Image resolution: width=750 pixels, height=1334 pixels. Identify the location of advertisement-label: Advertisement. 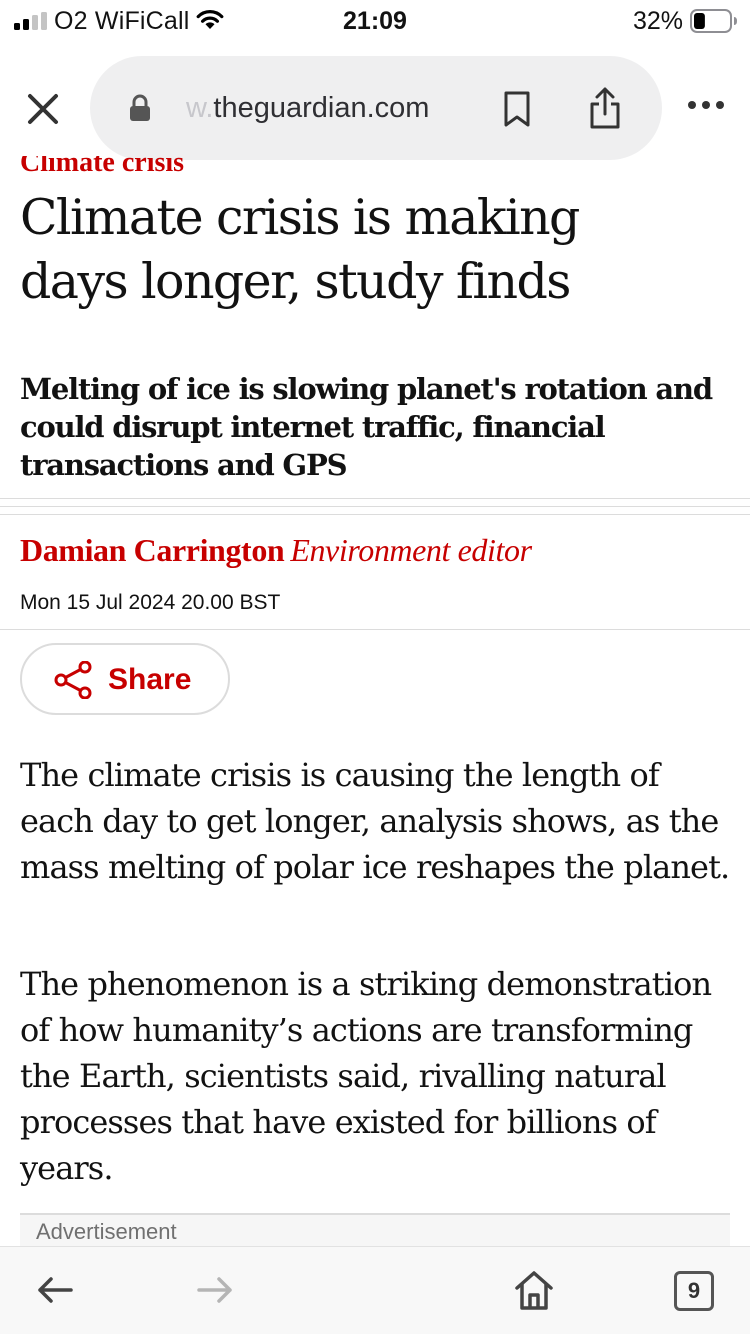
(106, 1231).